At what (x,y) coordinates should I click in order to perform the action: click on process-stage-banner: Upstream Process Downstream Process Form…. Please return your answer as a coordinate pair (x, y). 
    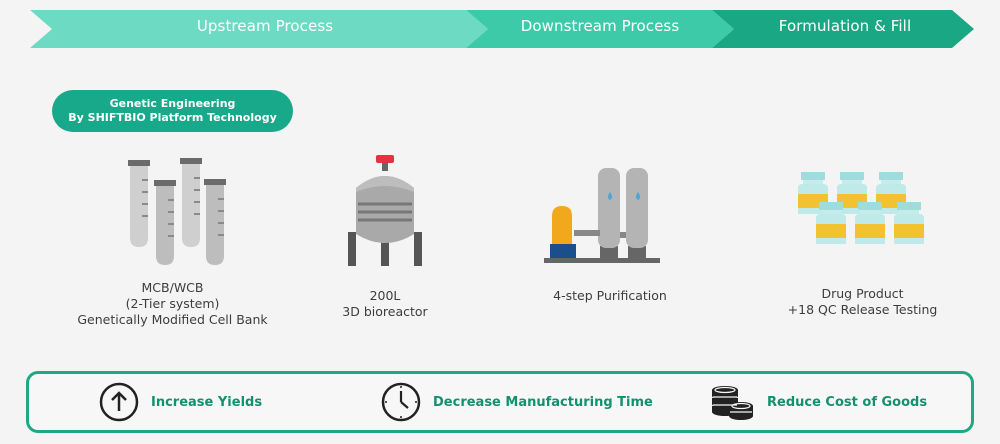
    Looking at the image, I should click on (500, 30).